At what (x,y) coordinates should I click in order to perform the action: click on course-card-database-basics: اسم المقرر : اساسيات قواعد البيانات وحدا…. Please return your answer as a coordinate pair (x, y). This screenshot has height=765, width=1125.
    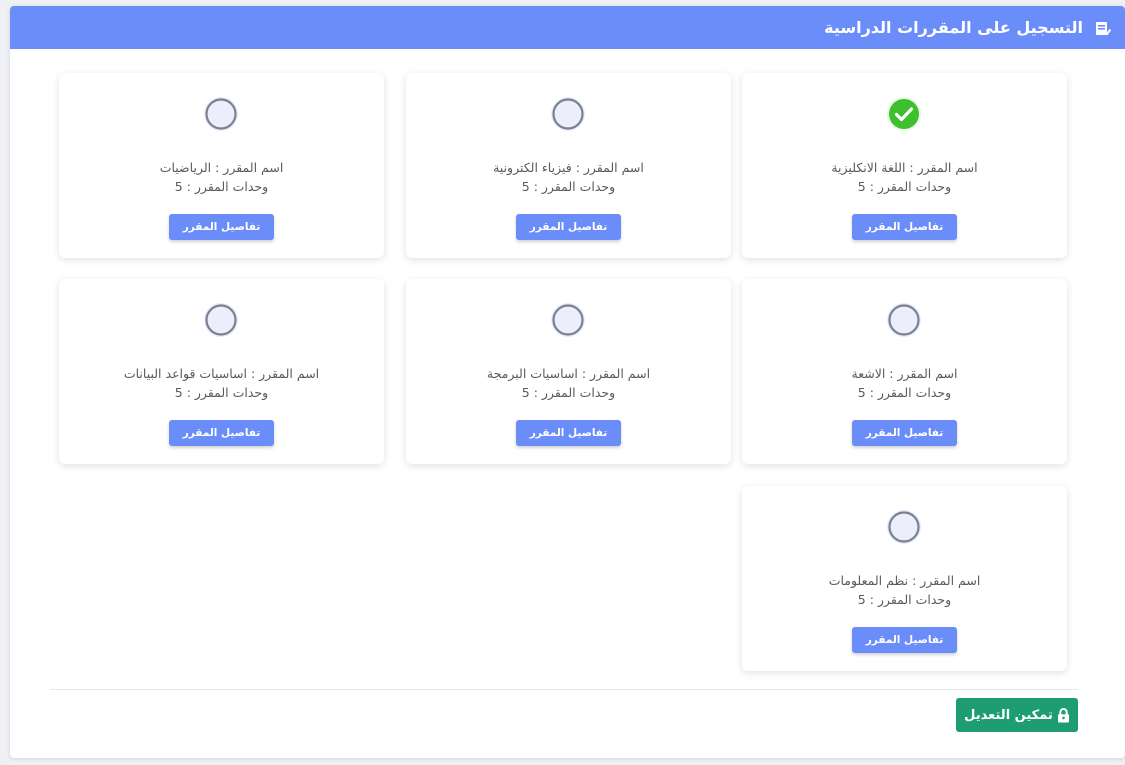
    Looking at the image, I should click on (221, 371).